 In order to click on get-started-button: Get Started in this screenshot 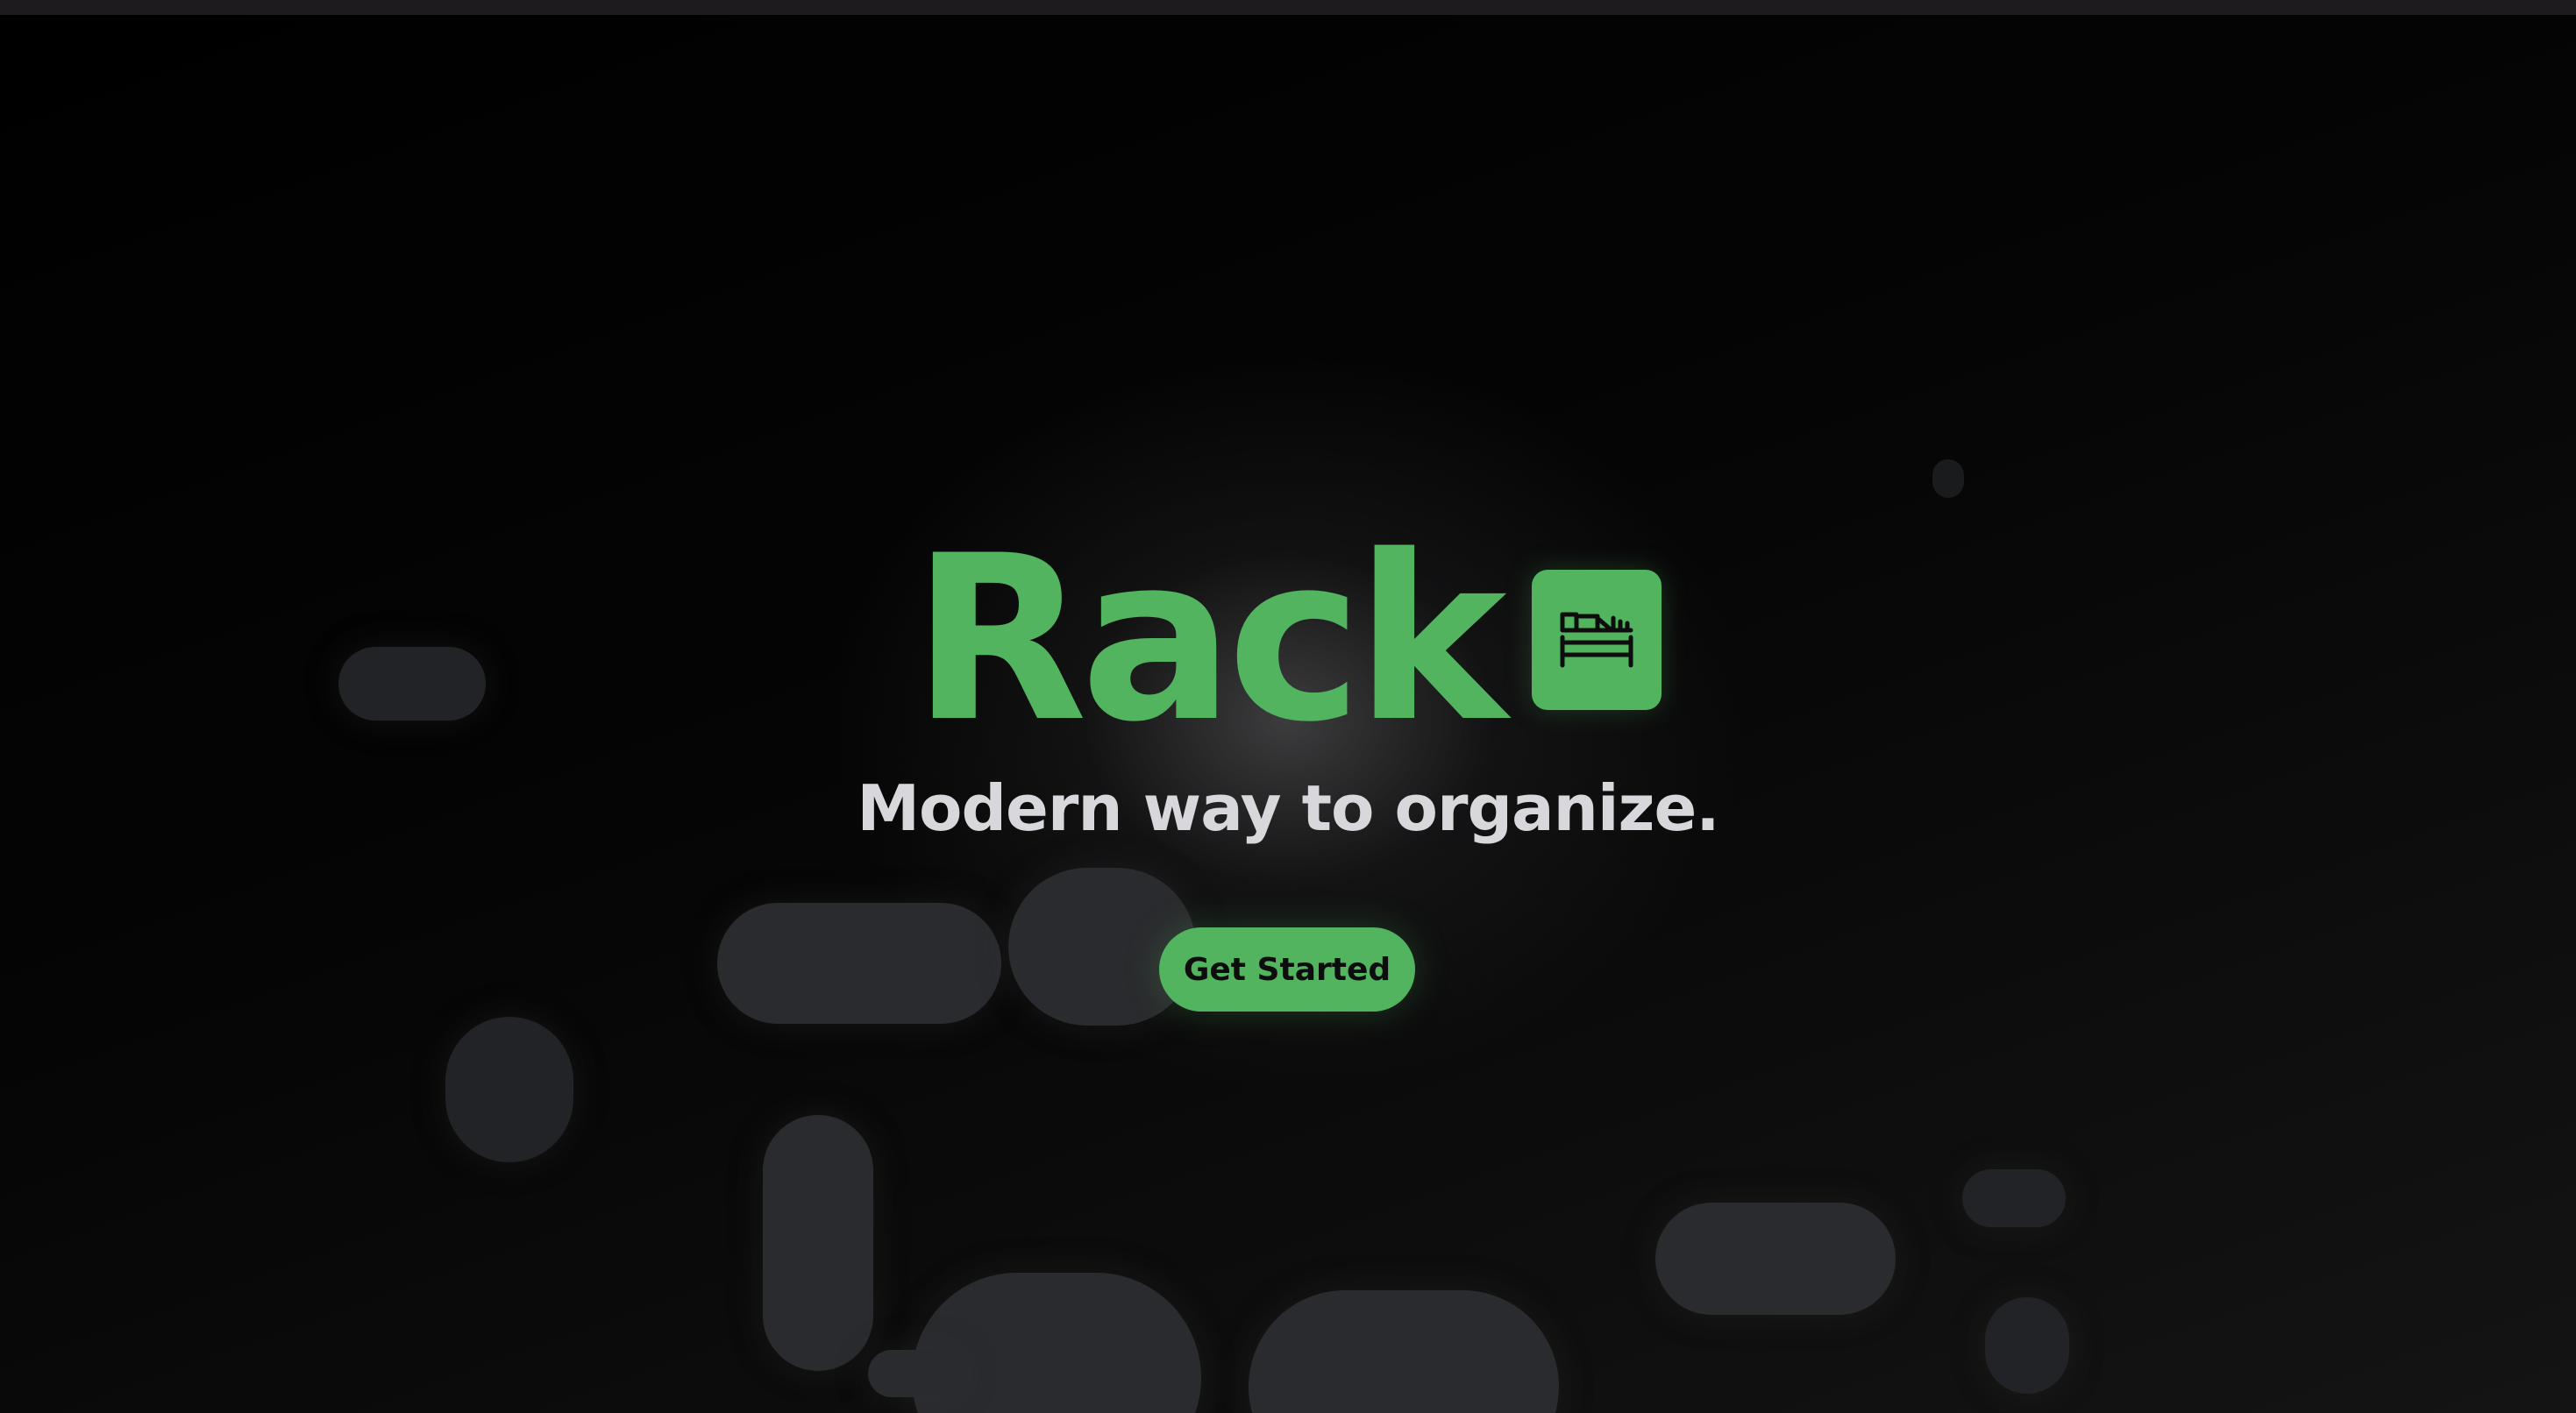, I will do `click(1287, 969)`.